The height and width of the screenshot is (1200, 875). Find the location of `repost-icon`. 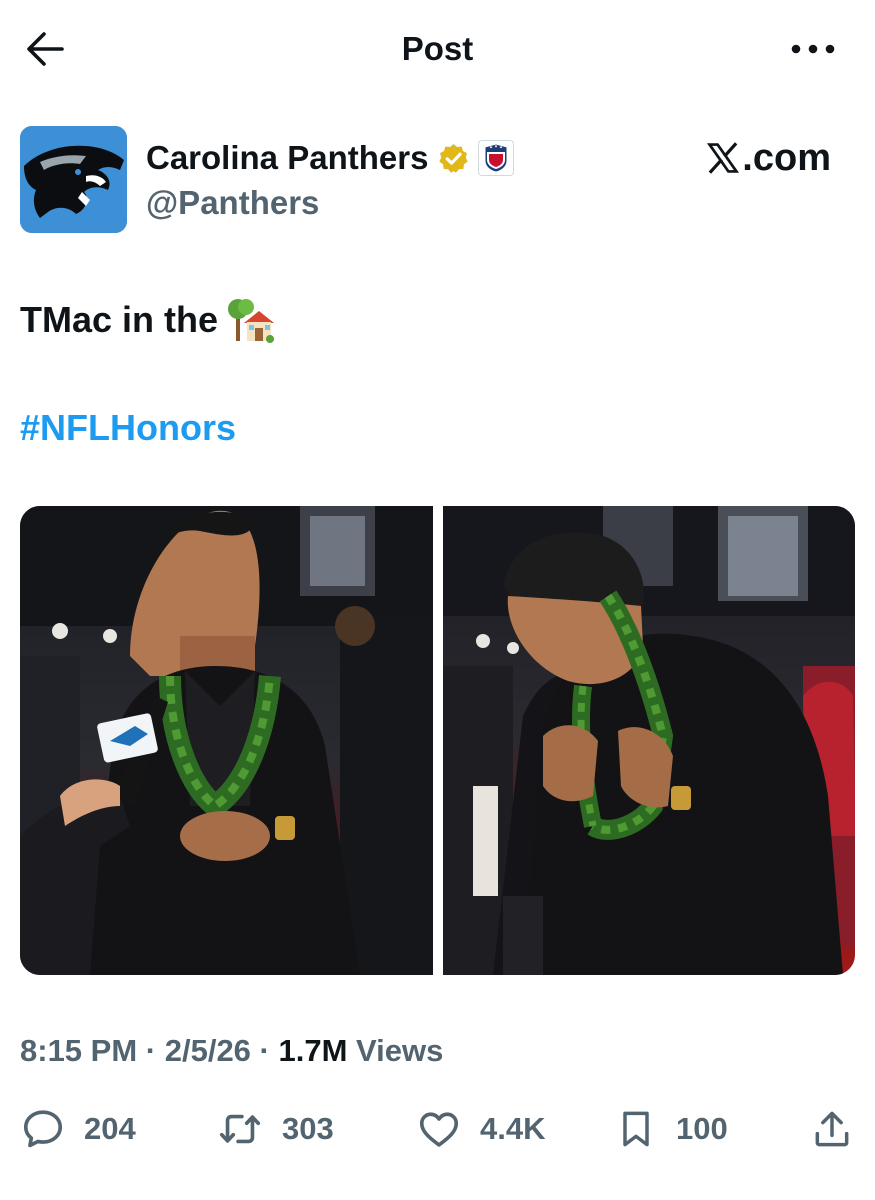

repost-icon is located at coordinates (240, 1129).